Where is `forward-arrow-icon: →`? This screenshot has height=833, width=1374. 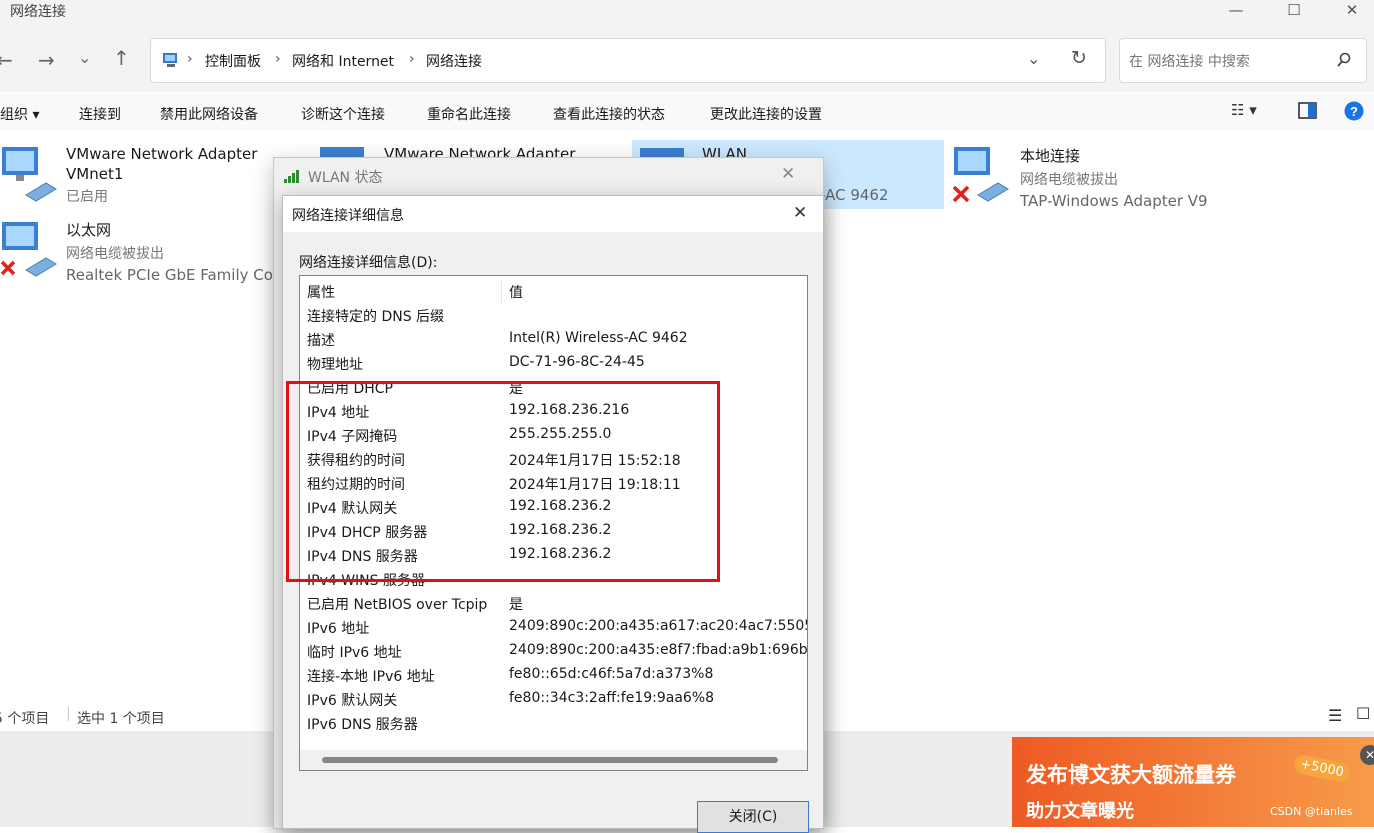 forward-arrow-icon: → is located at coordinates (46, 60).